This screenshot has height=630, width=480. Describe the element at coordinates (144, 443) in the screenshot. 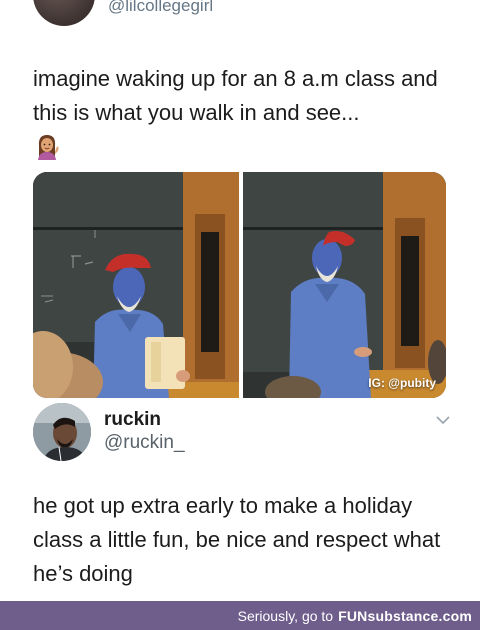

I see `reply-handle: @ruckin_` at that location.